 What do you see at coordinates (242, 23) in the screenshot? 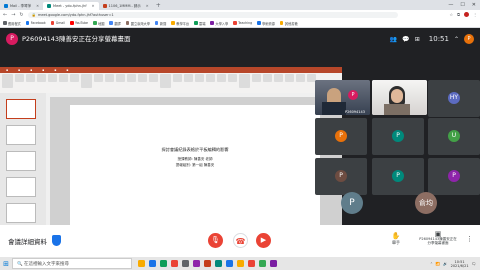
I see `bookmark-item: Teaching` at bounding box center [242, 23].